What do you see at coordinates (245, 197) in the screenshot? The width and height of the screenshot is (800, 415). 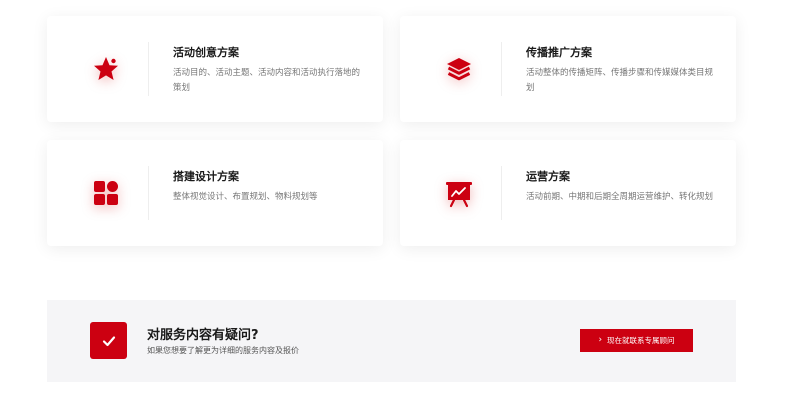 I see `service-description: 整体视觉设计、布置规划、物料规划等` at bounding box center [245, 197].